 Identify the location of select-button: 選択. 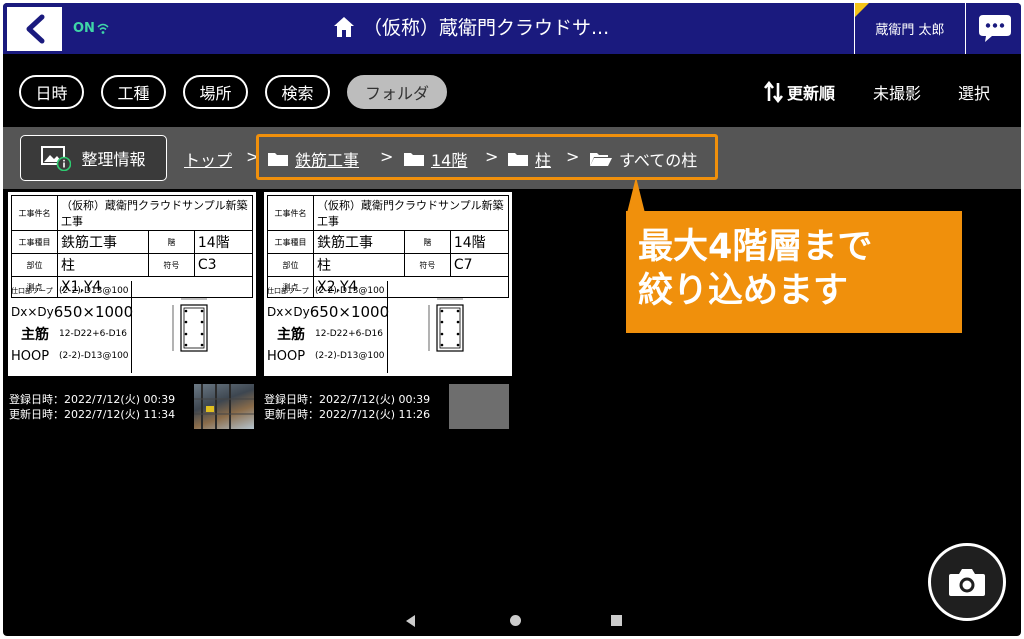
(974, 92).